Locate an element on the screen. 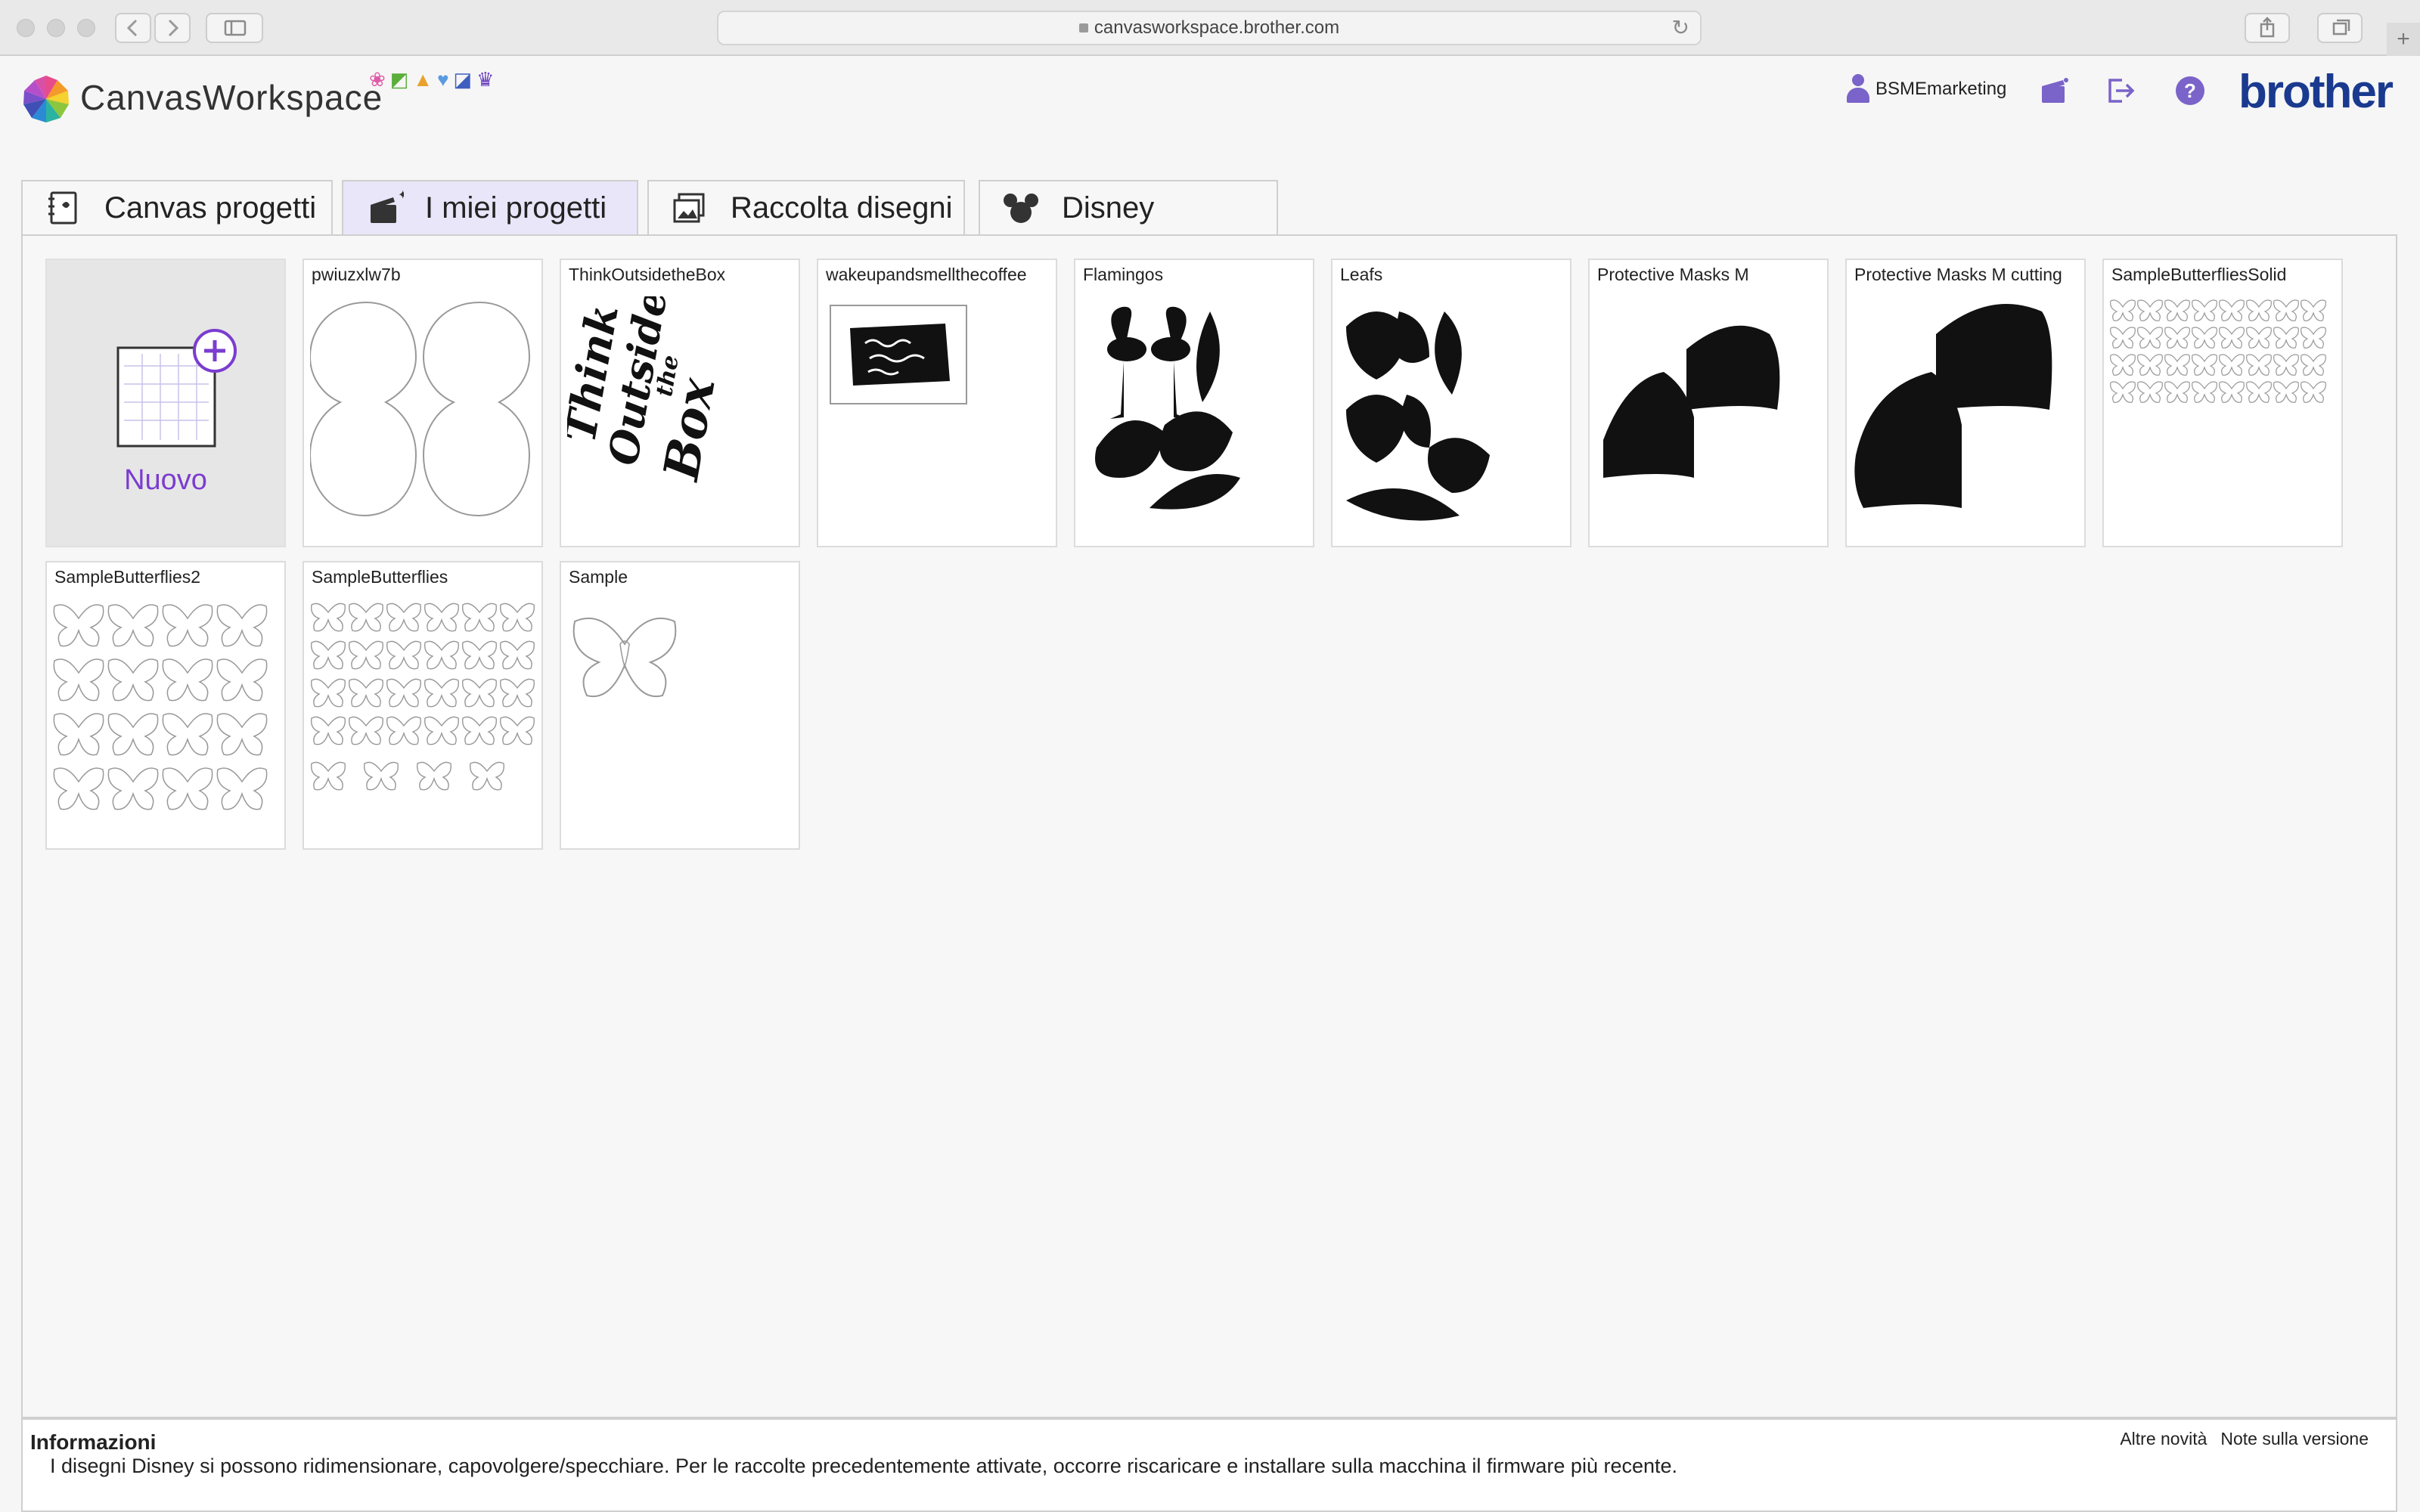 This screenshot has height=1512, width=2420. project-card: wakeupandsmellthecoffee is located at coordinates (937, 403).